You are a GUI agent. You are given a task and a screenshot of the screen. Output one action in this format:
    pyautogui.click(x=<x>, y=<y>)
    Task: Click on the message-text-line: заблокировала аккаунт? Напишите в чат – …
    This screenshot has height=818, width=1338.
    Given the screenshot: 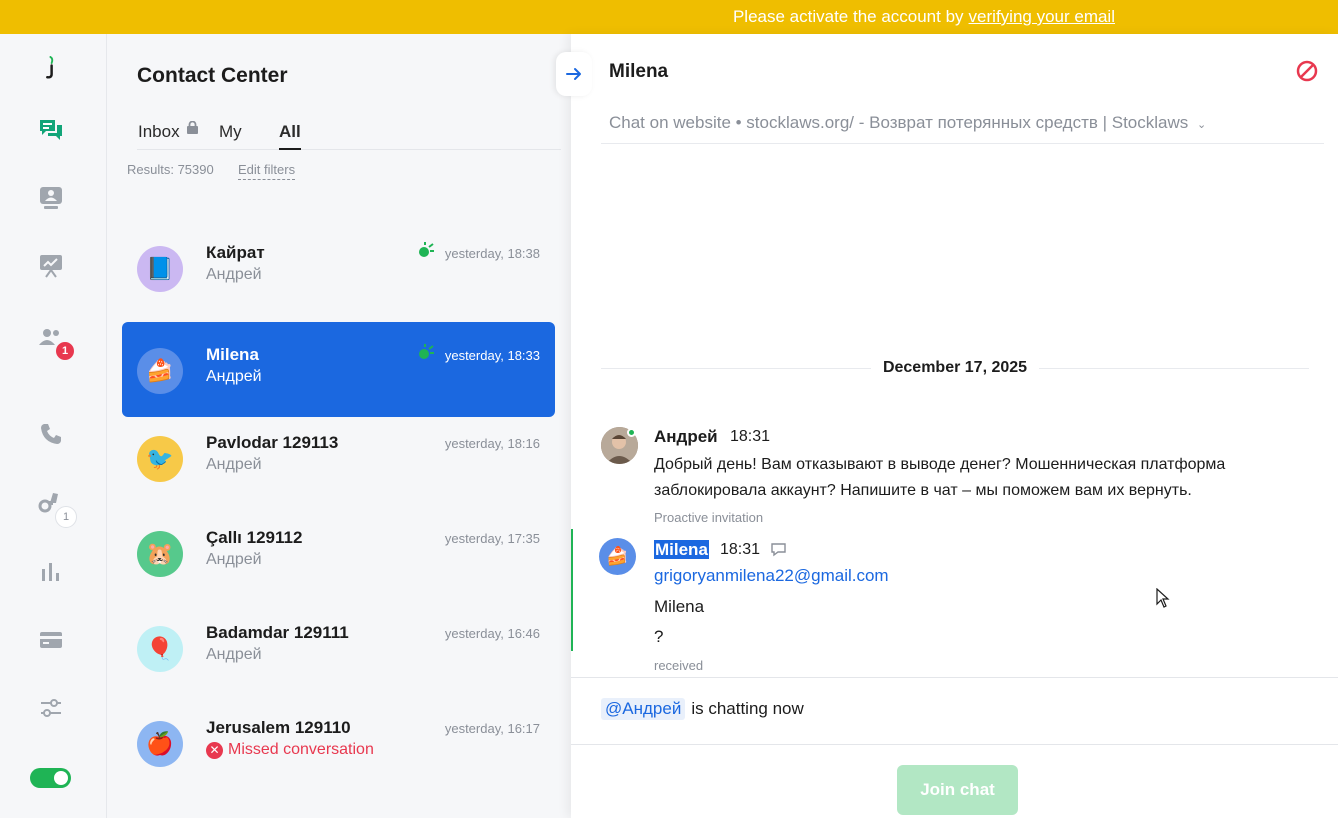 What is the action you would take?
    pyautogui.click(x=923, y=490)
    